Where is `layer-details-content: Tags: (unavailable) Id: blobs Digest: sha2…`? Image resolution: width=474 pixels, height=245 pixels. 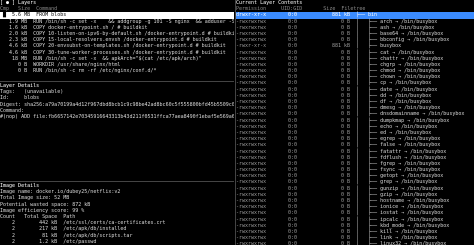
layer-details-content: Tags: (unavailable) Id: blobs Digest: sha2… is located at coordinates (117, 104).